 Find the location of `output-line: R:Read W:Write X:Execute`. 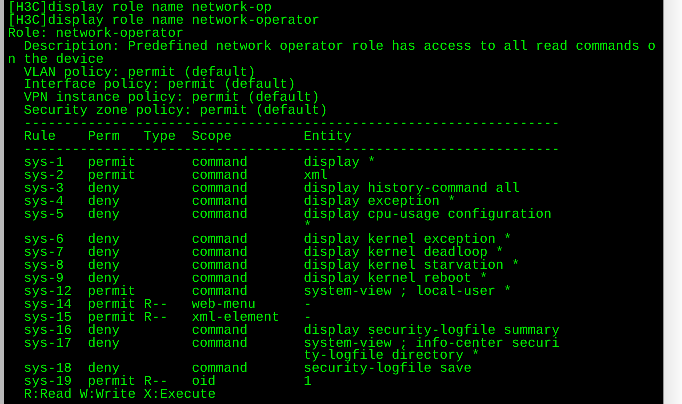

output-line: R:Read W:Write X:Execute is located at coordinates (120, 397).